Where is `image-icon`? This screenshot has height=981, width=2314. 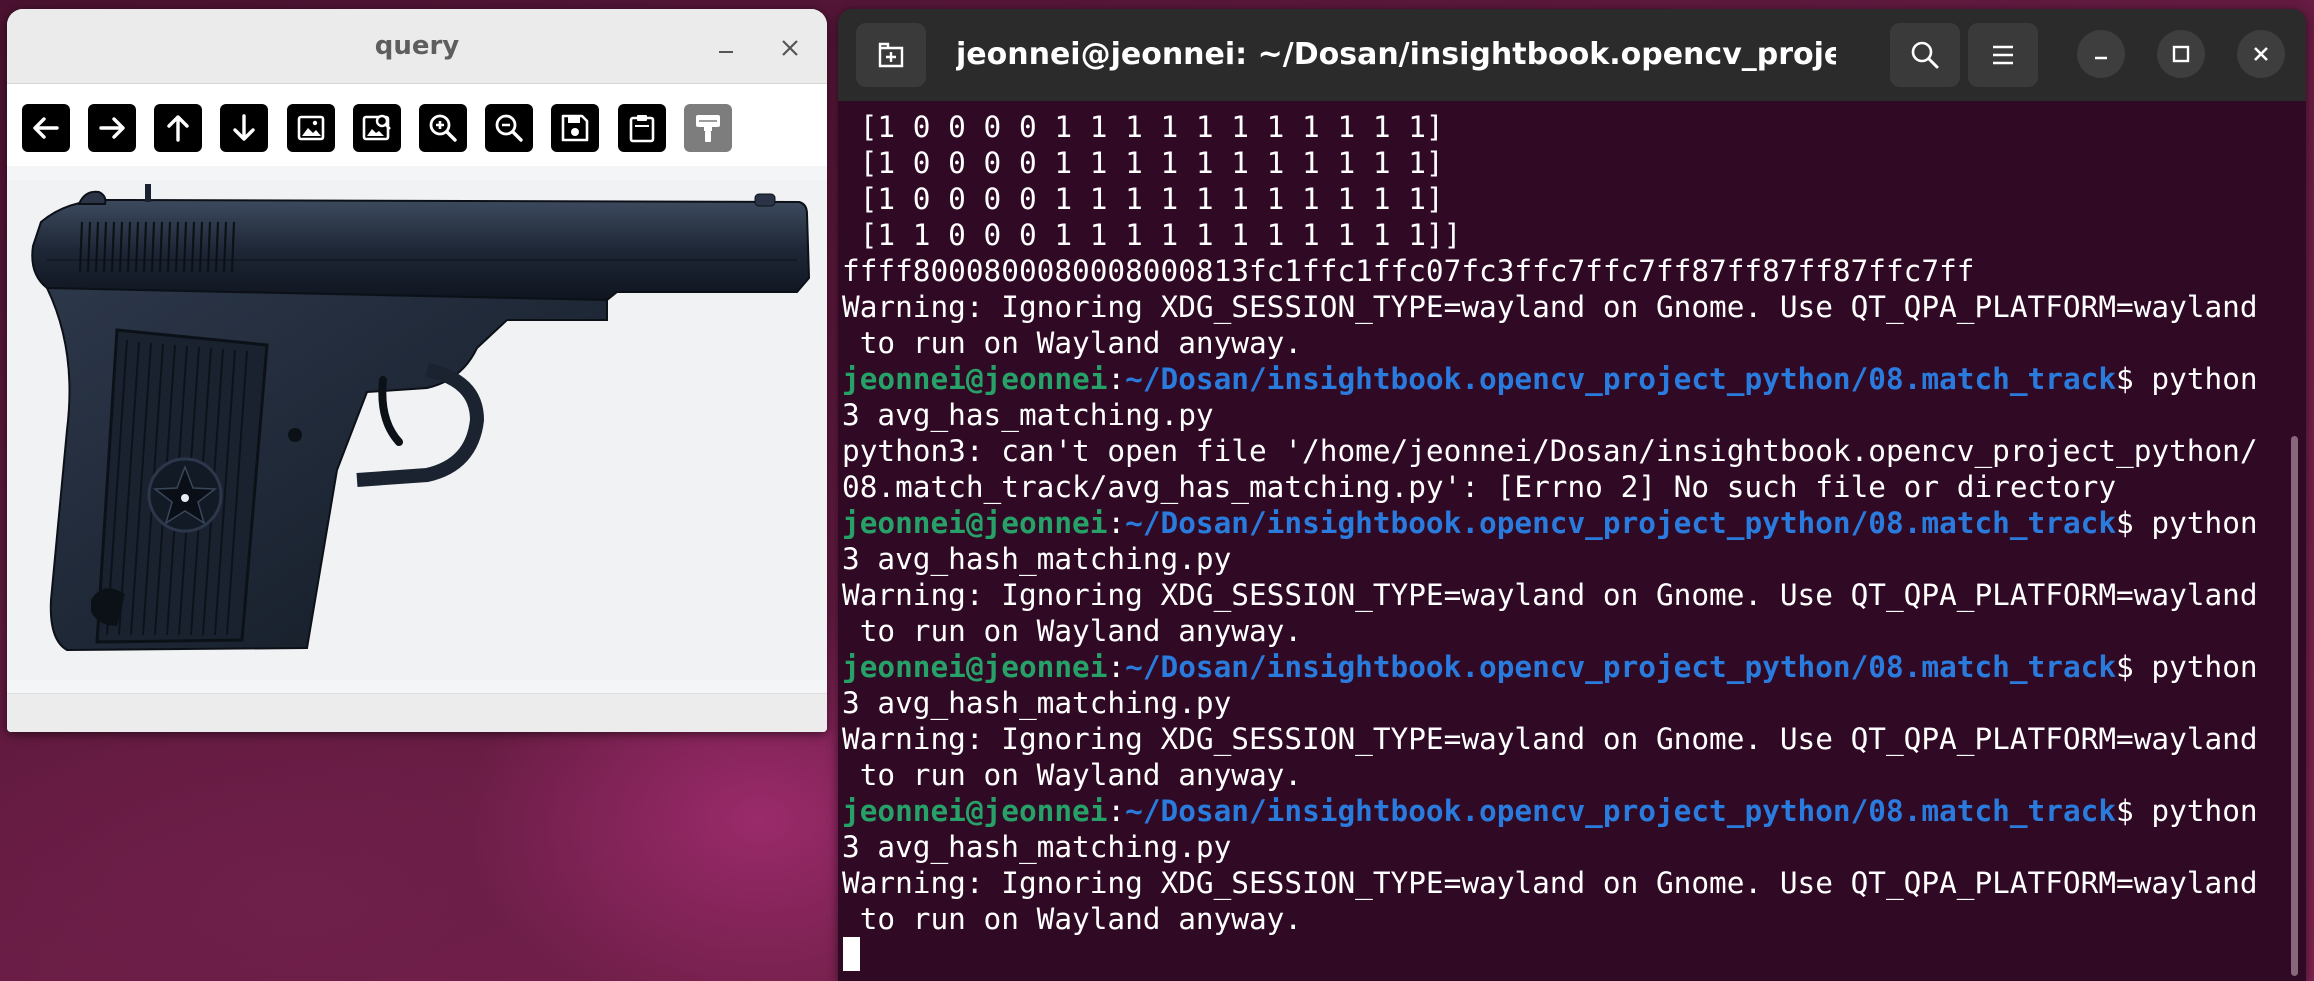 image-icon is located at coordinates (311, 128).